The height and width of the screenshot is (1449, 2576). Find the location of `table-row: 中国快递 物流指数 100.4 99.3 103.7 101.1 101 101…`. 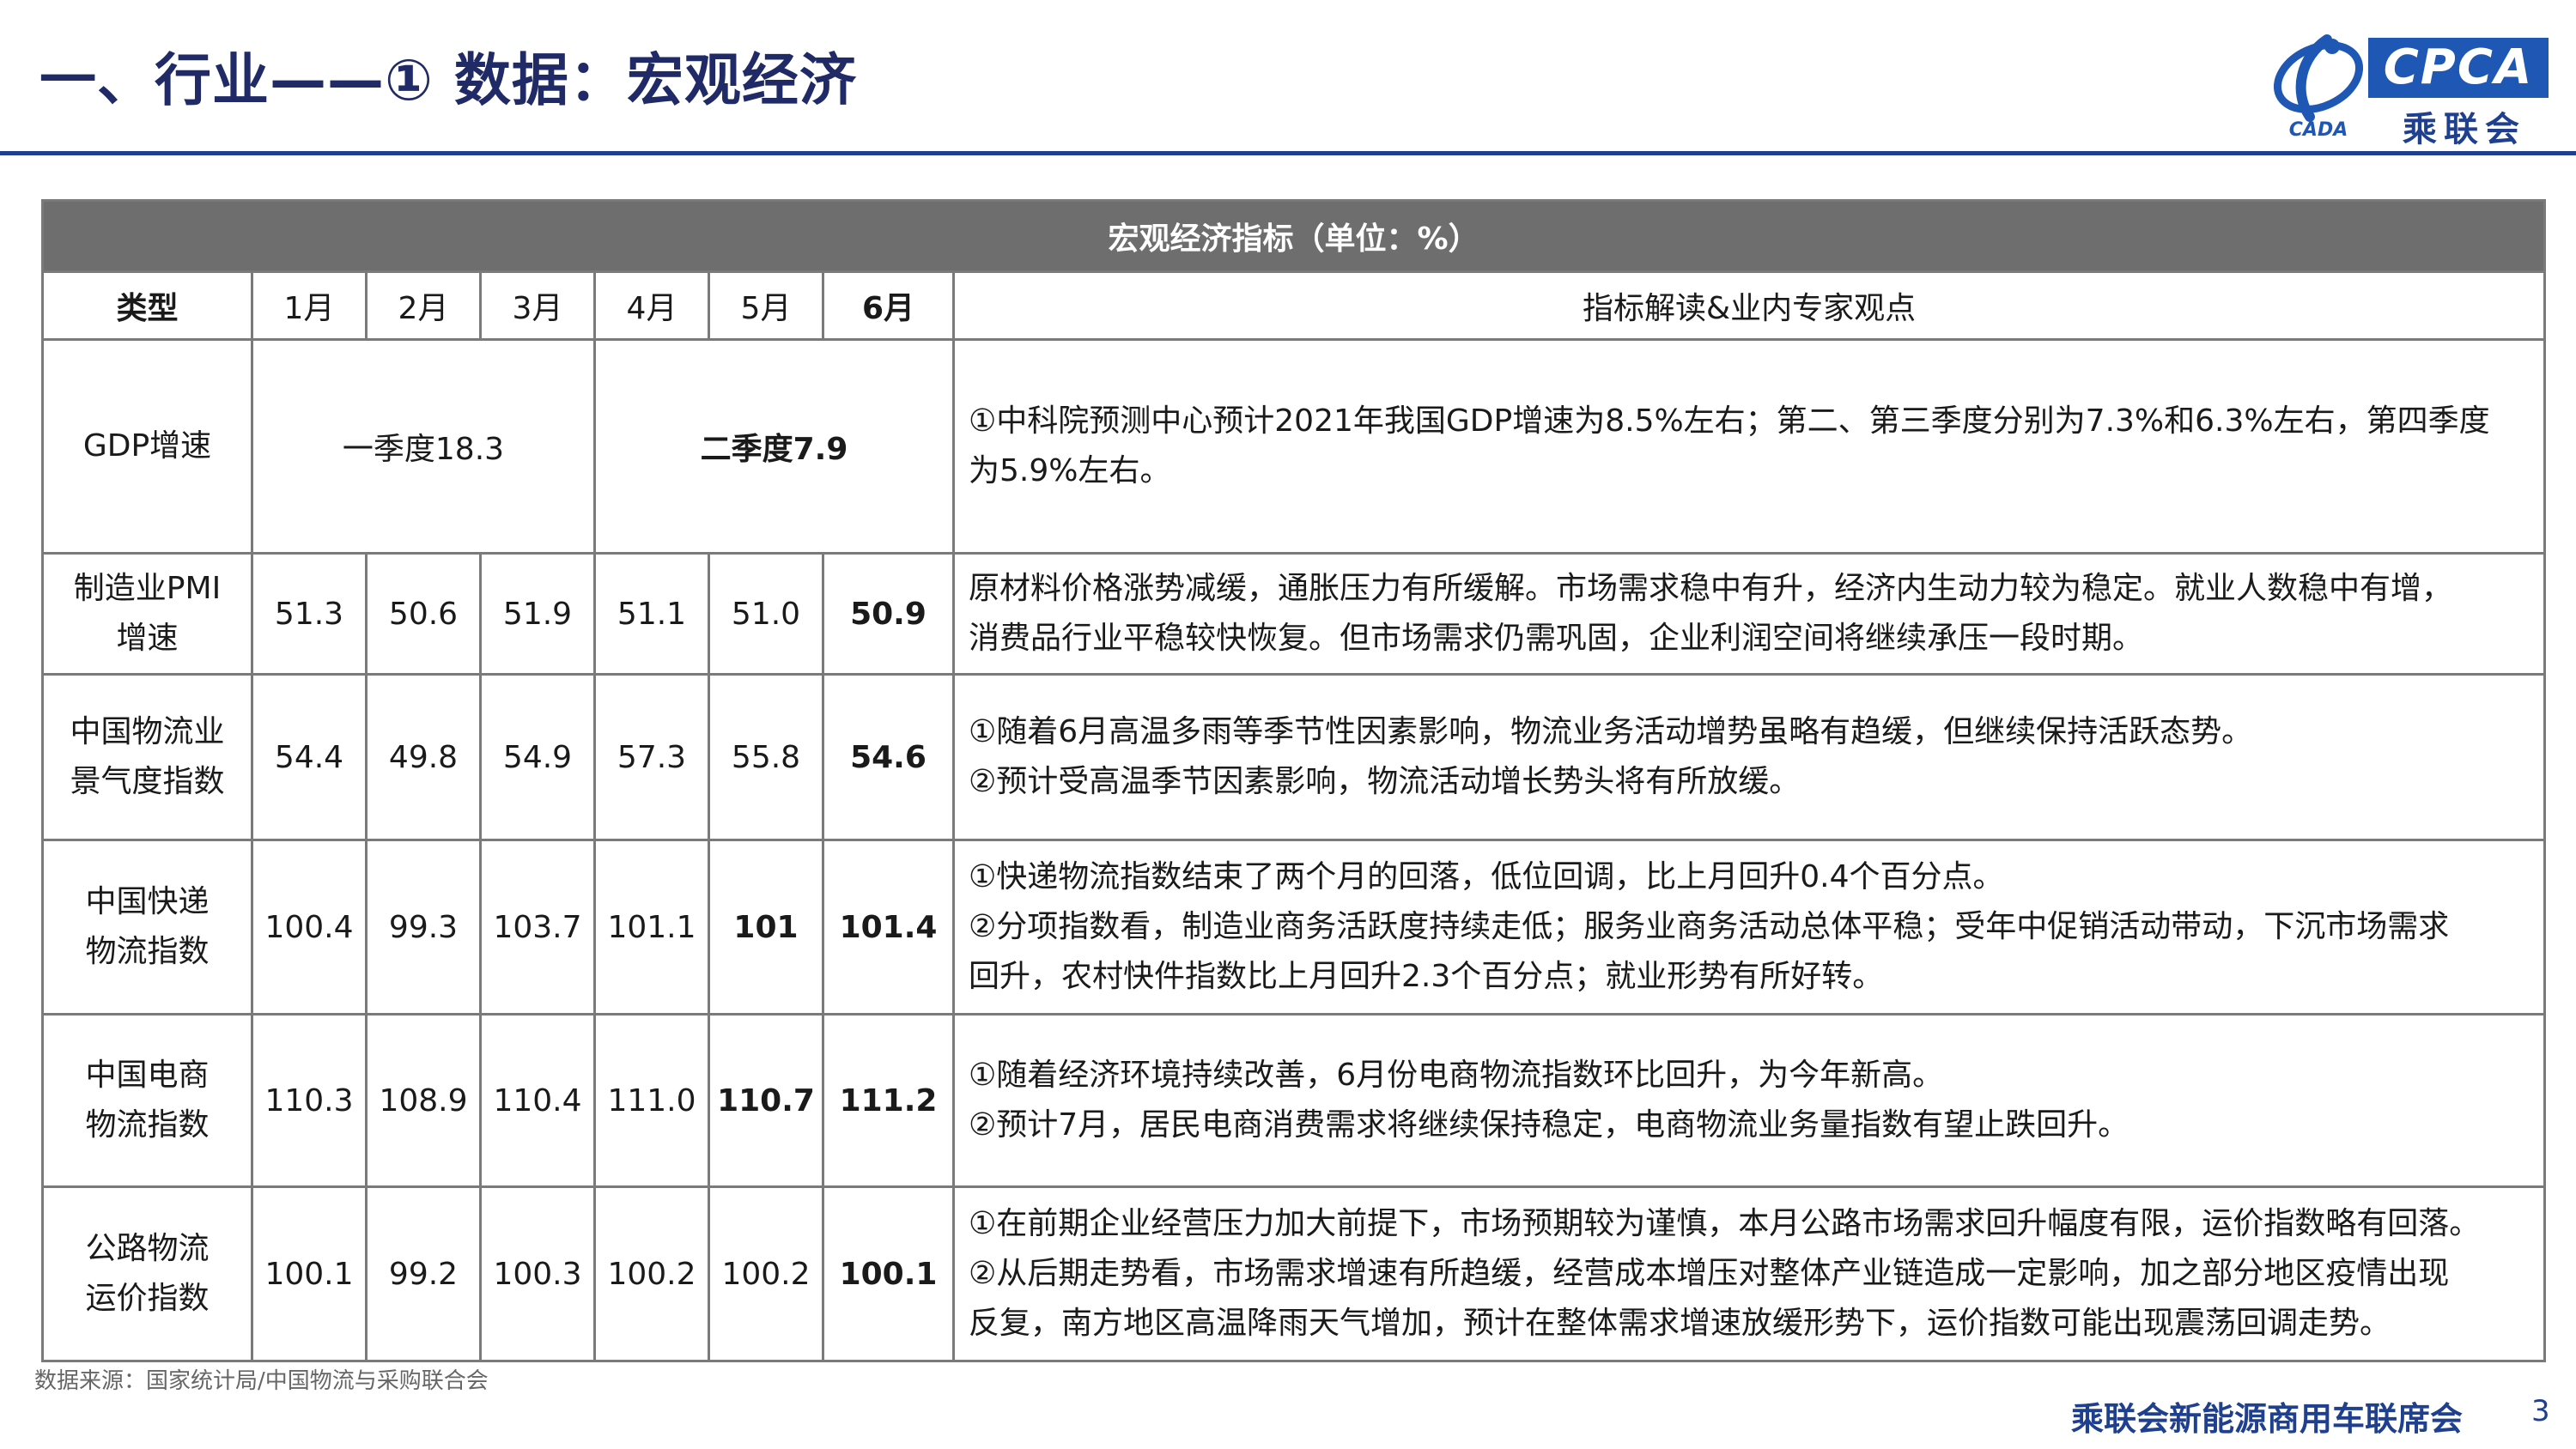

table-row: 中国快递 物流指数 100.4 99.3 103.7 101.1 101 101… is located at coordinates (1294, 927).